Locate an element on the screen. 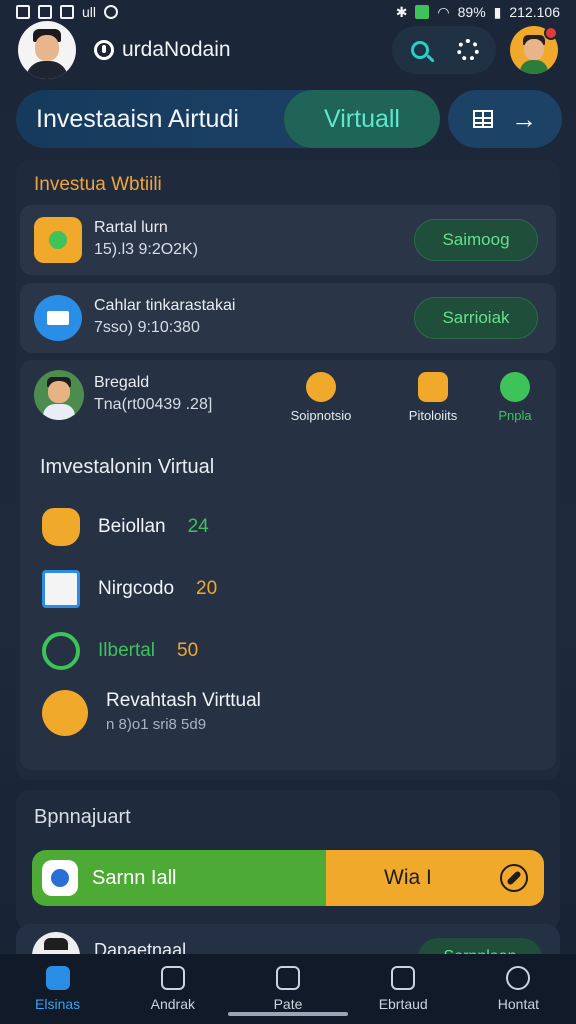 This screenshot has width=576, height=1024. row-title: Rartal lurn is located at coordinates (131, 227).